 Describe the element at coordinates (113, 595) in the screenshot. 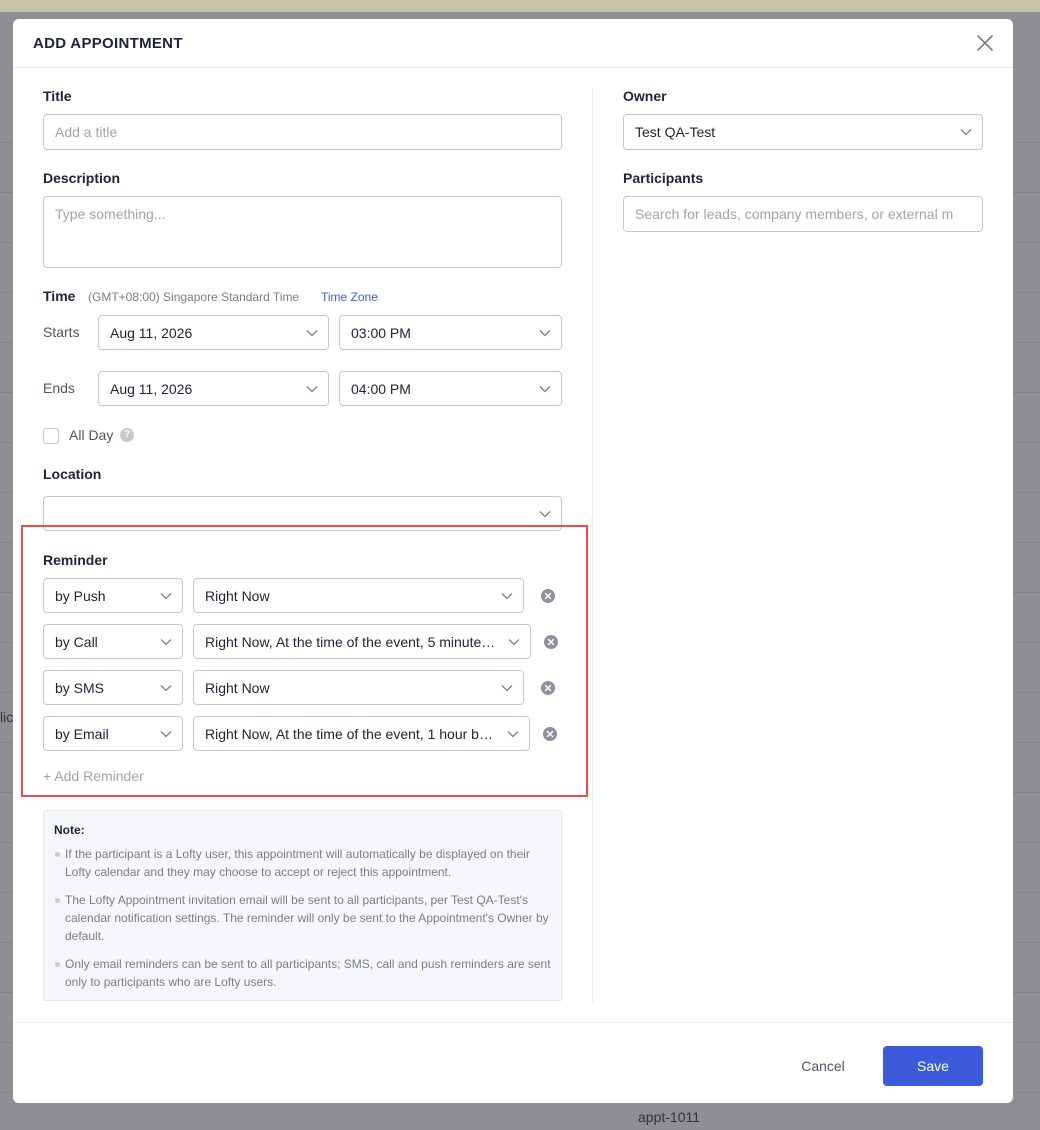

I see `reminder-method-select: by Push` at that location.